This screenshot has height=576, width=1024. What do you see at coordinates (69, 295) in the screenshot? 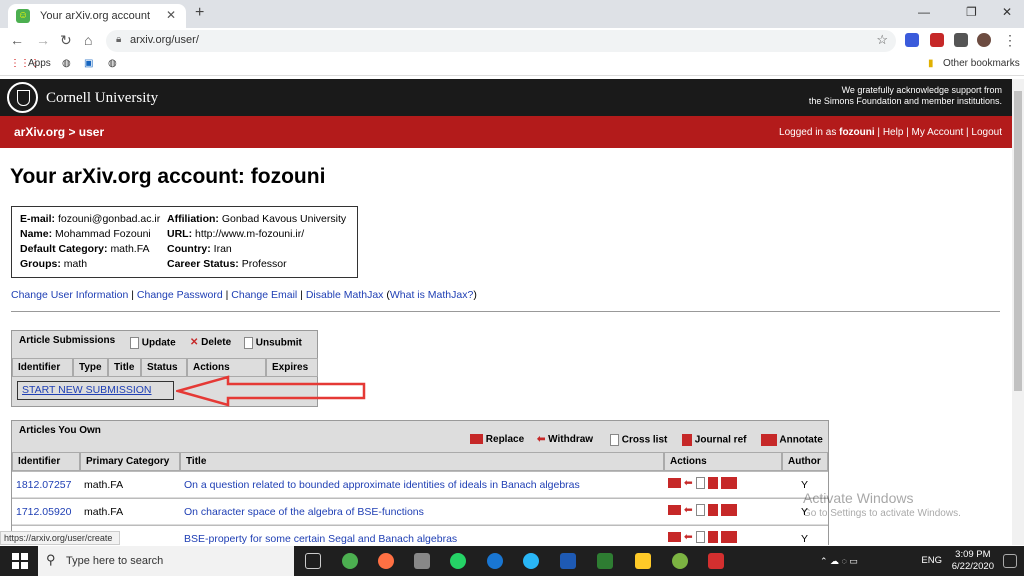
I see `change-user-info-link: Change User Information` at bounding box center [69, 295].